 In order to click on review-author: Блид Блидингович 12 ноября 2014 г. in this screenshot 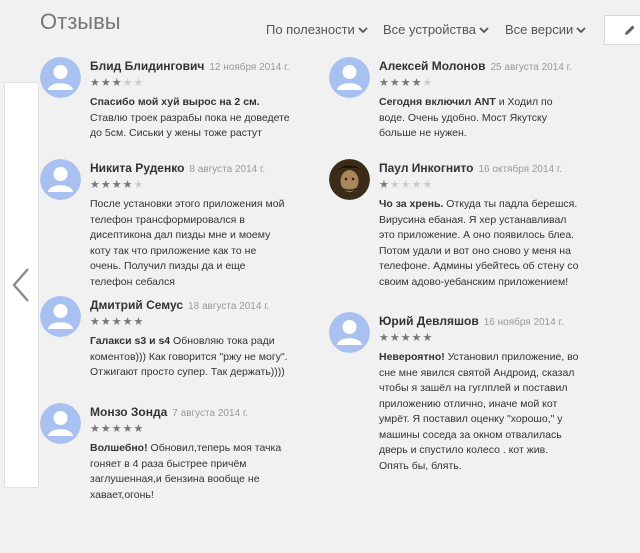, I will do `click(189, 66)`.